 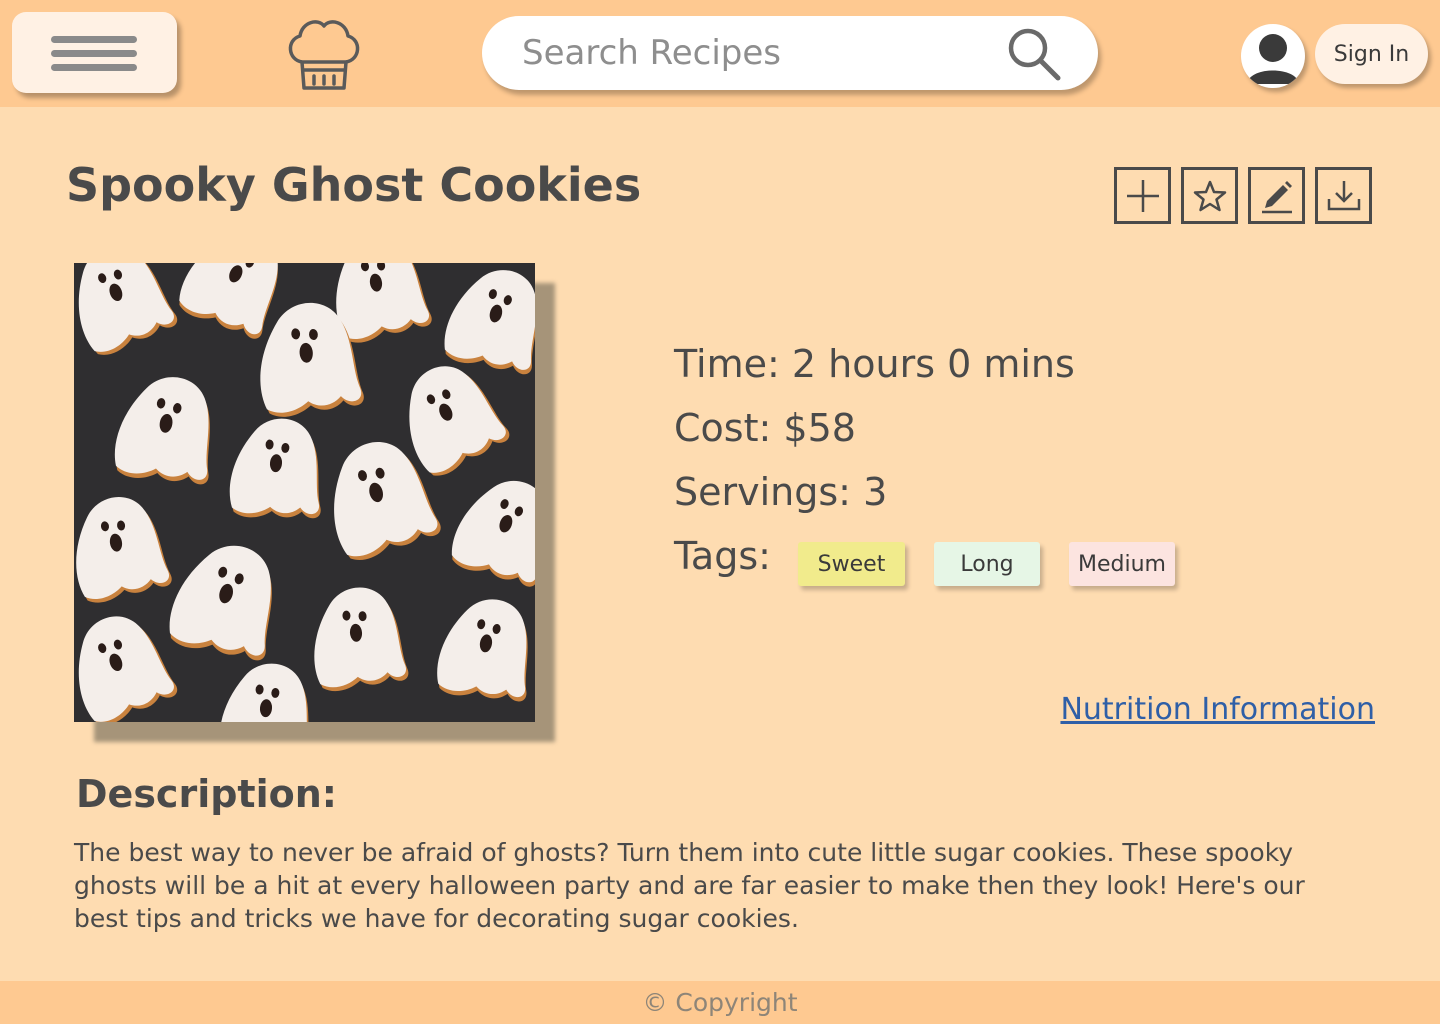 I want to click on add-button, so click(x=1142, y=195).